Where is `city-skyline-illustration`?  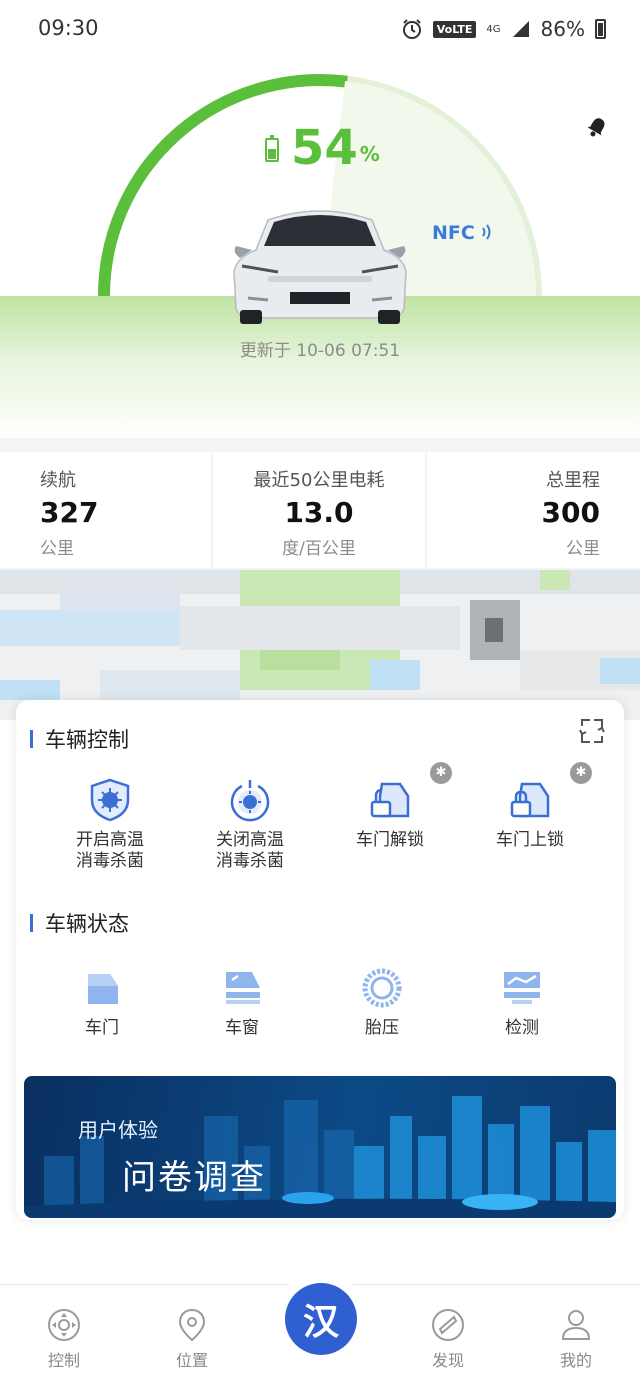 city-skyline-illustration is located at coordinates (320, 1157).